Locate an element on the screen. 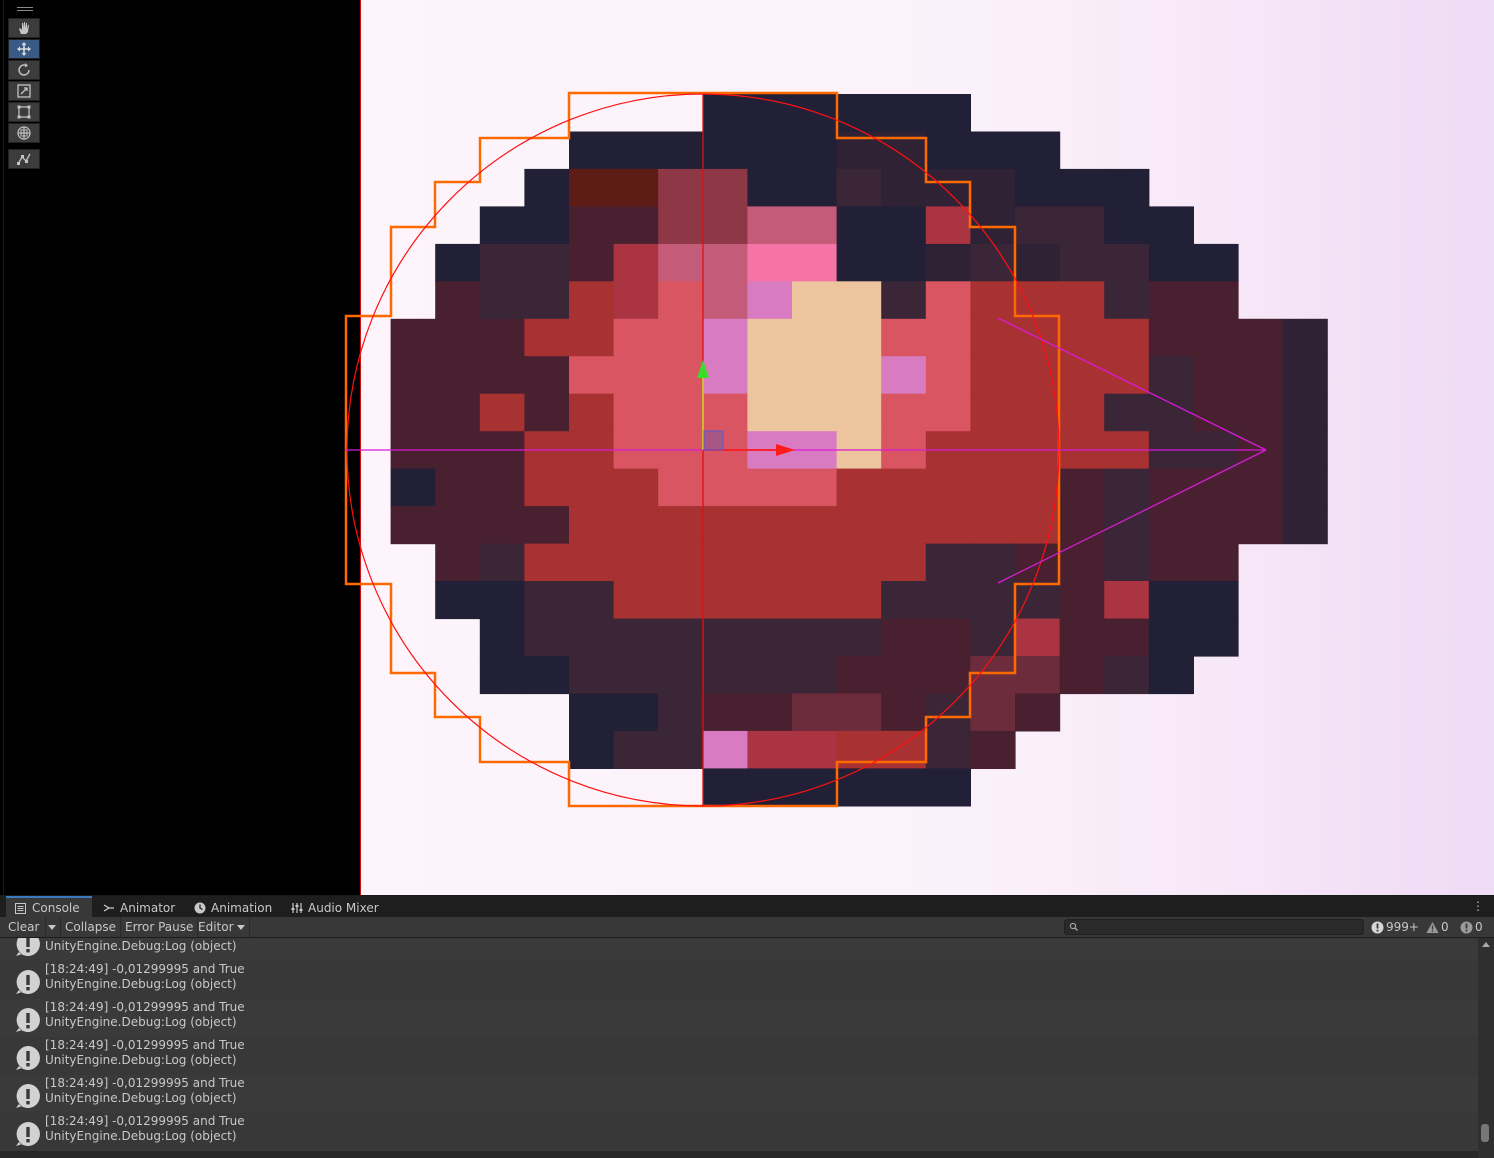 This screenshot has width=1494, height=1158. rotate-tool-button is located at coordinates (24, 70).